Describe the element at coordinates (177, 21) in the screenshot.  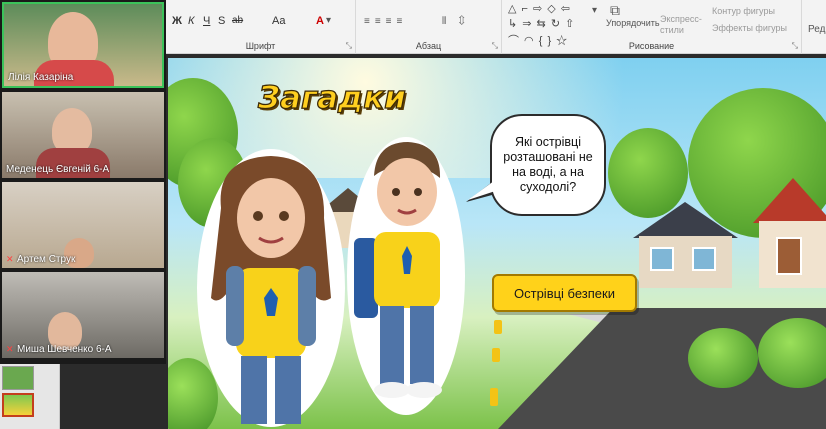
I see `bold-button: Ж` at that location.